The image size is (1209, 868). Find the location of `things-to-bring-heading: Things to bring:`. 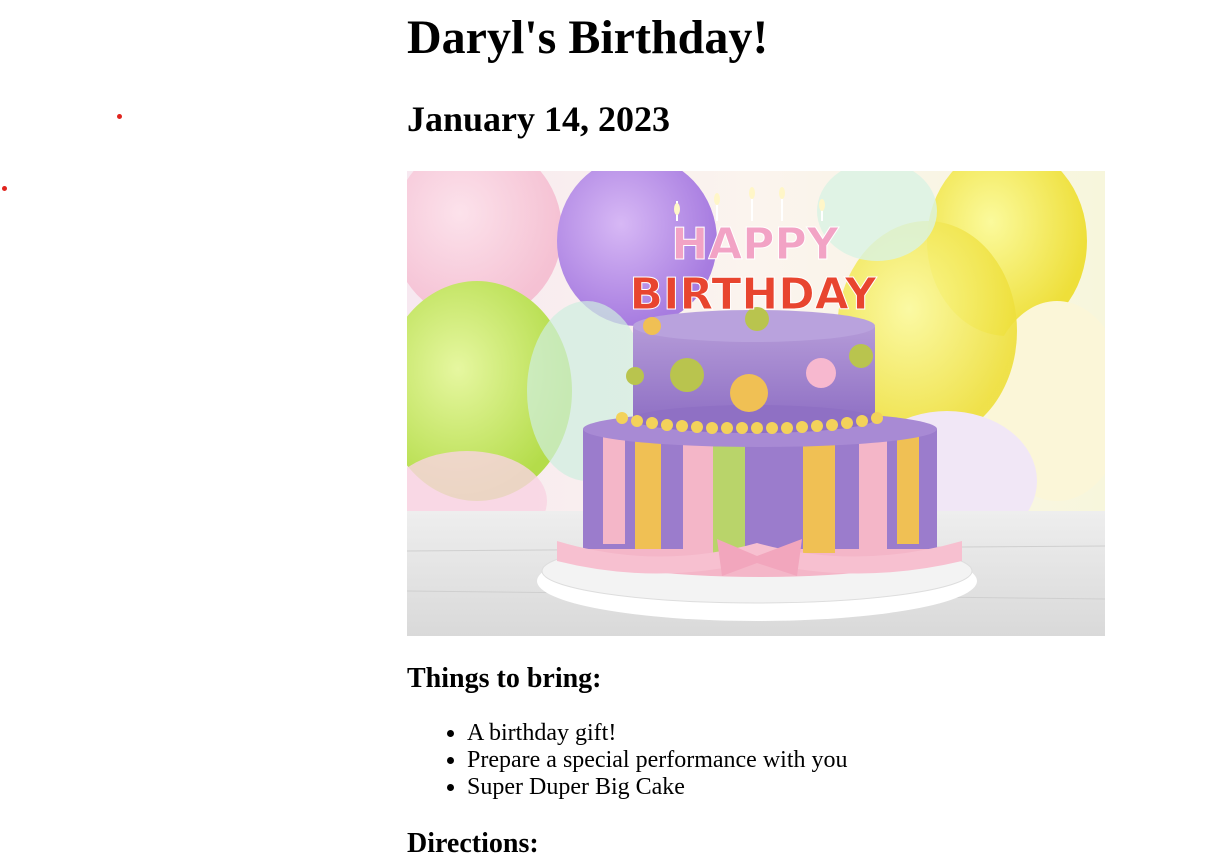

things-to-bring-heading: Things to bring: is located at coordinates (504, 678).